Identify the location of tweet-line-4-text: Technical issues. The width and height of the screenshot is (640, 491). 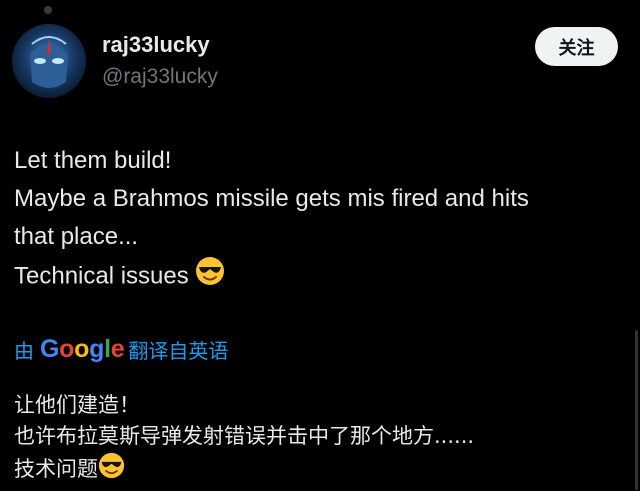
(101, 276).